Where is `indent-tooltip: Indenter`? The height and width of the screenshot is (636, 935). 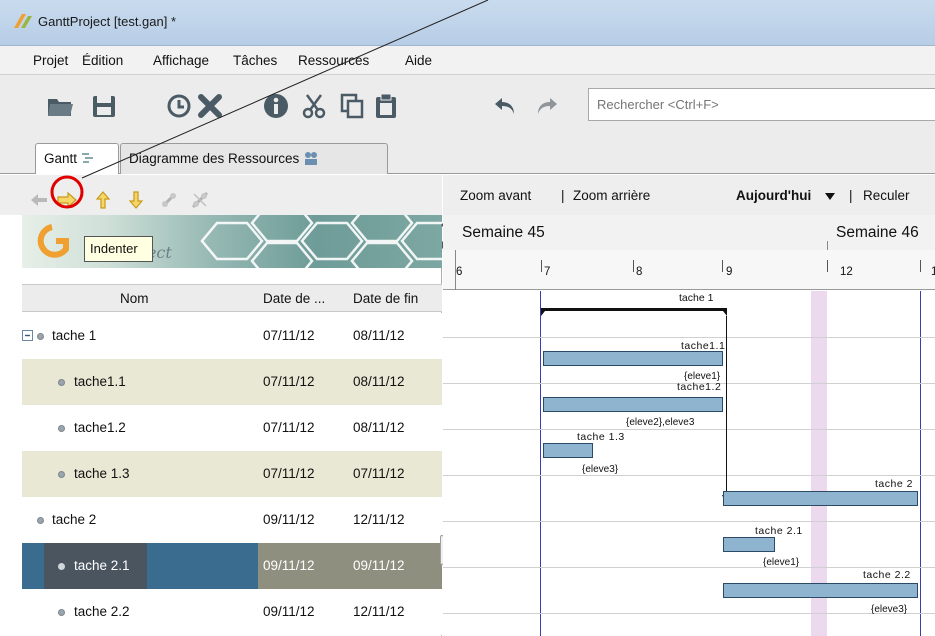 indent-tooltip: Indenter is located at coordinates (118, 249).